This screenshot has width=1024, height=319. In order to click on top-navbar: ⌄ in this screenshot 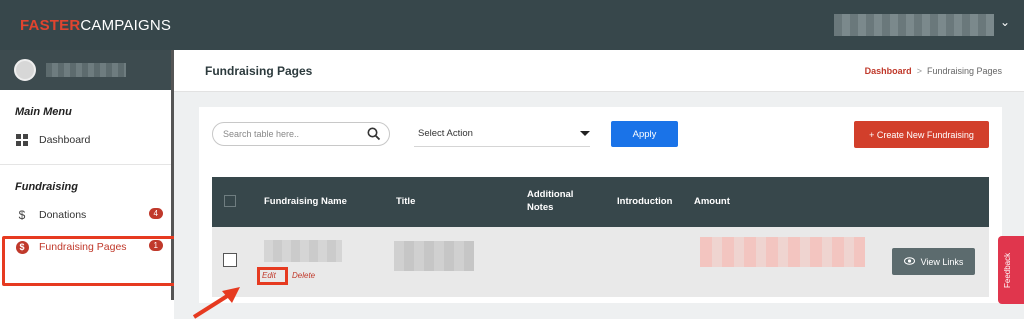, I will do `click(598, 25)`.